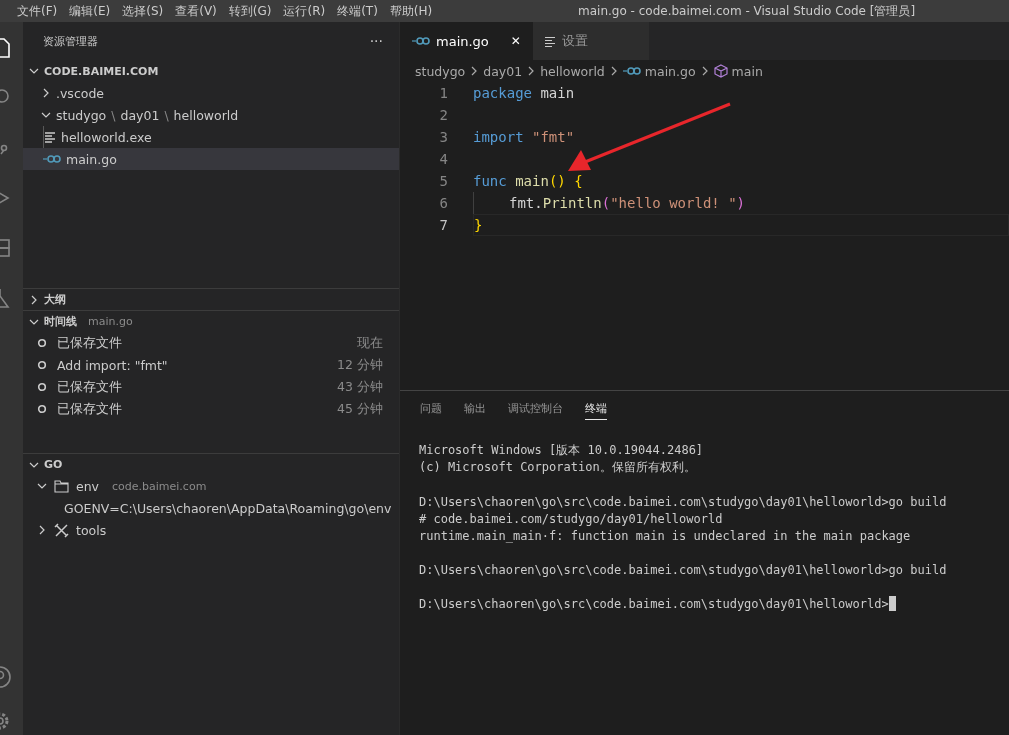  I want to click on timeline-time: 现在, so click(370, 343).